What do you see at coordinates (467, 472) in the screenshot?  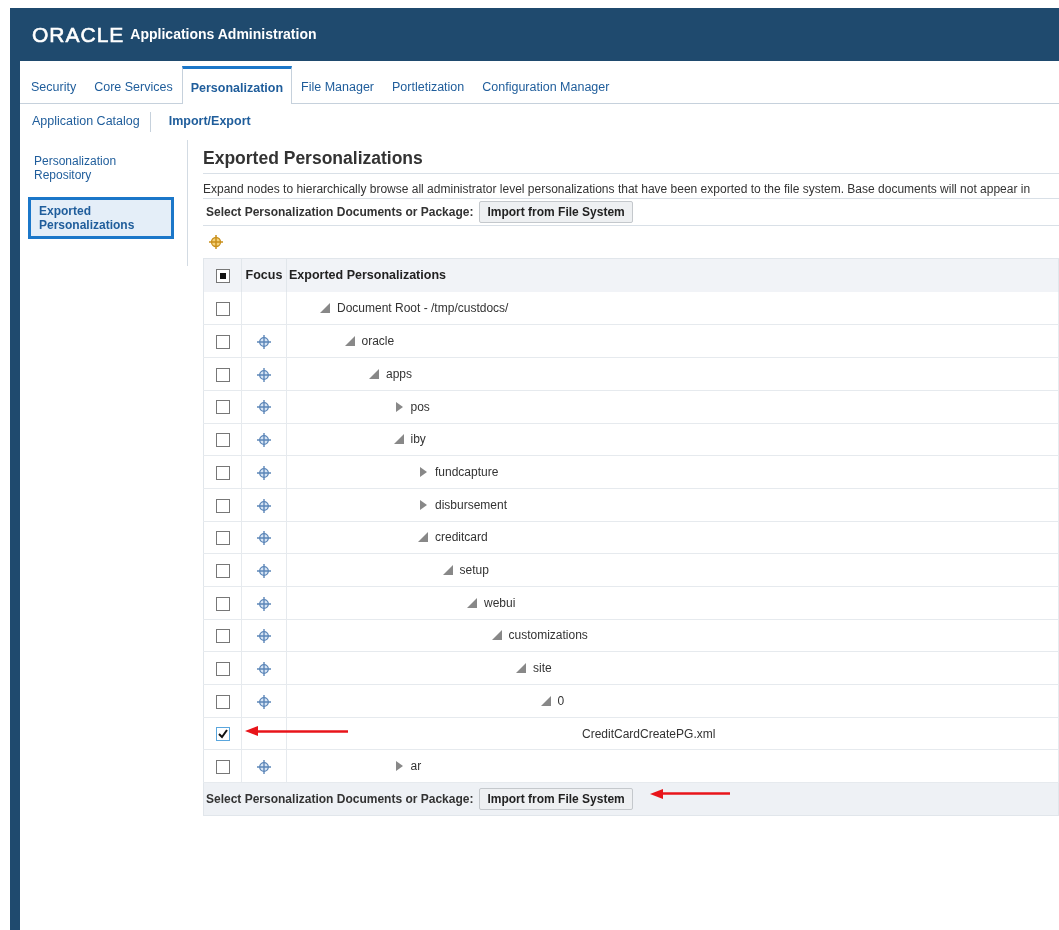 I see `tree-node-label: fundcapture` at bounding box center [467, 472].